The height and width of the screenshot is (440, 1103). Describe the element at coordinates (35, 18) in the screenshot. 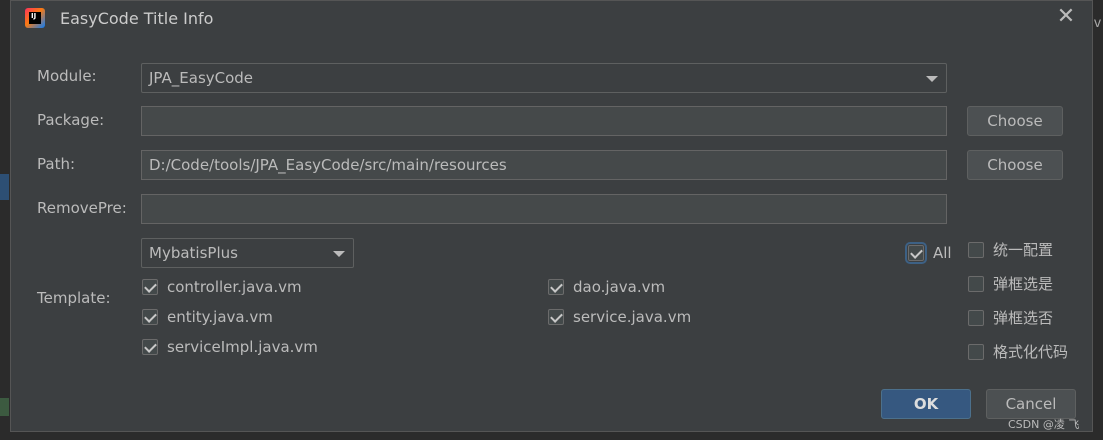

I see `jetbrains-idea-icon: IJ` at that location.